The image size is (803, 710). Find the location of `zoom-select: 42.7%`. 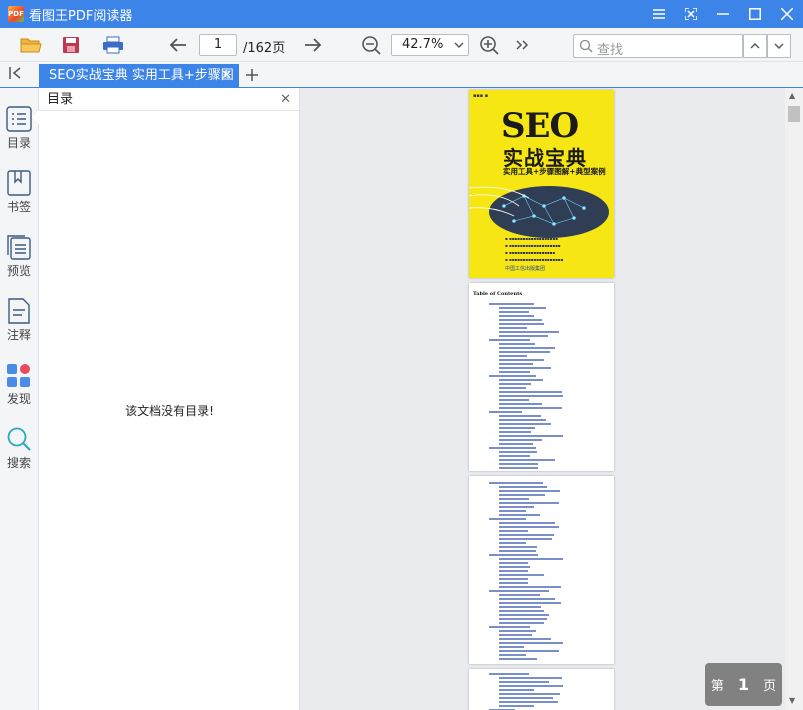

zoom-select: 42.7% is located at coordinates (430, 45).